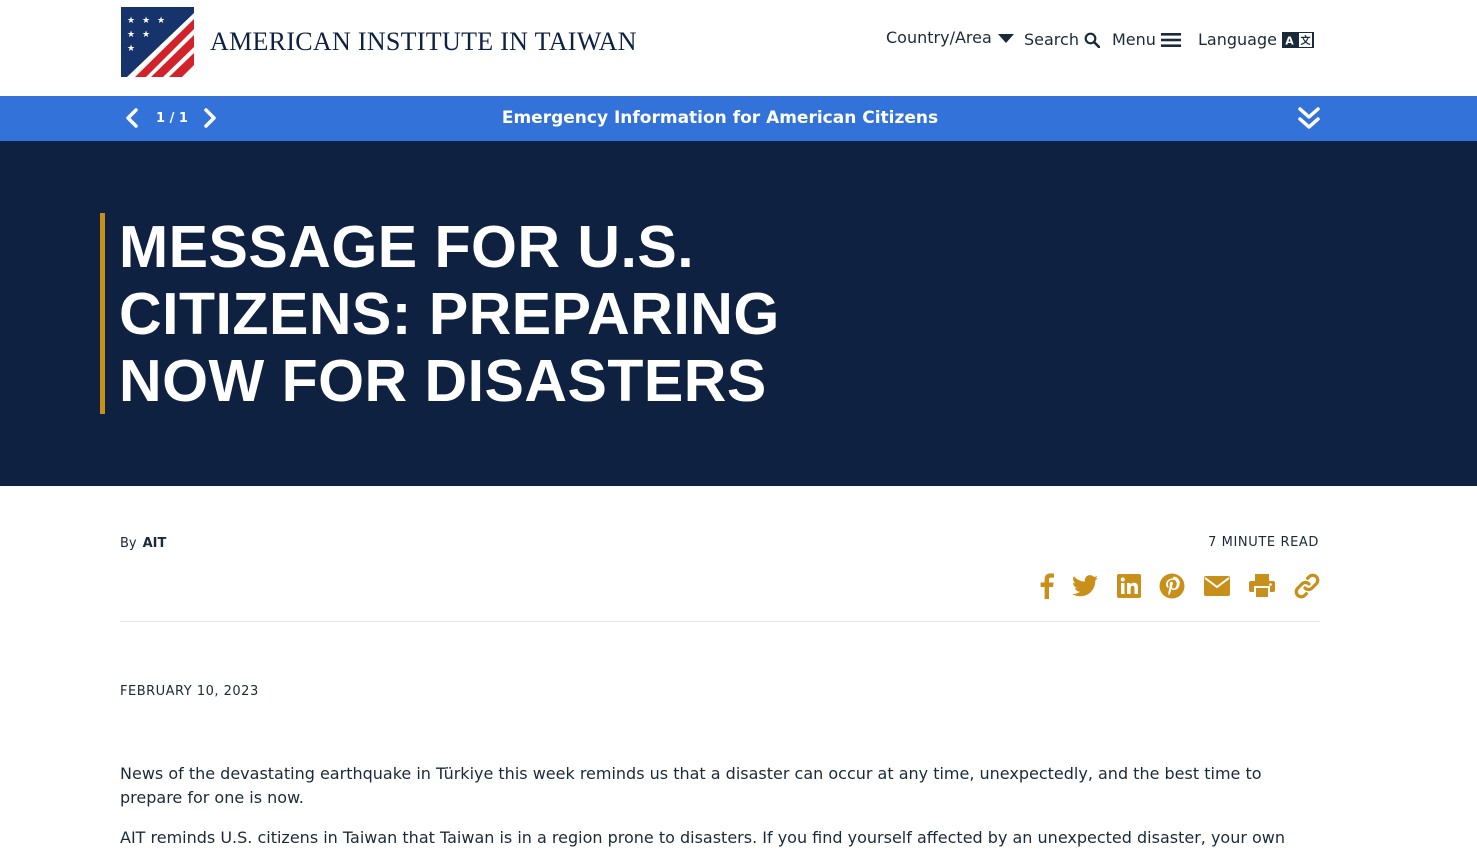  I want to click on site-title: AMERICAN INSTITUTE IN TAIWAN, so click(423, 42).